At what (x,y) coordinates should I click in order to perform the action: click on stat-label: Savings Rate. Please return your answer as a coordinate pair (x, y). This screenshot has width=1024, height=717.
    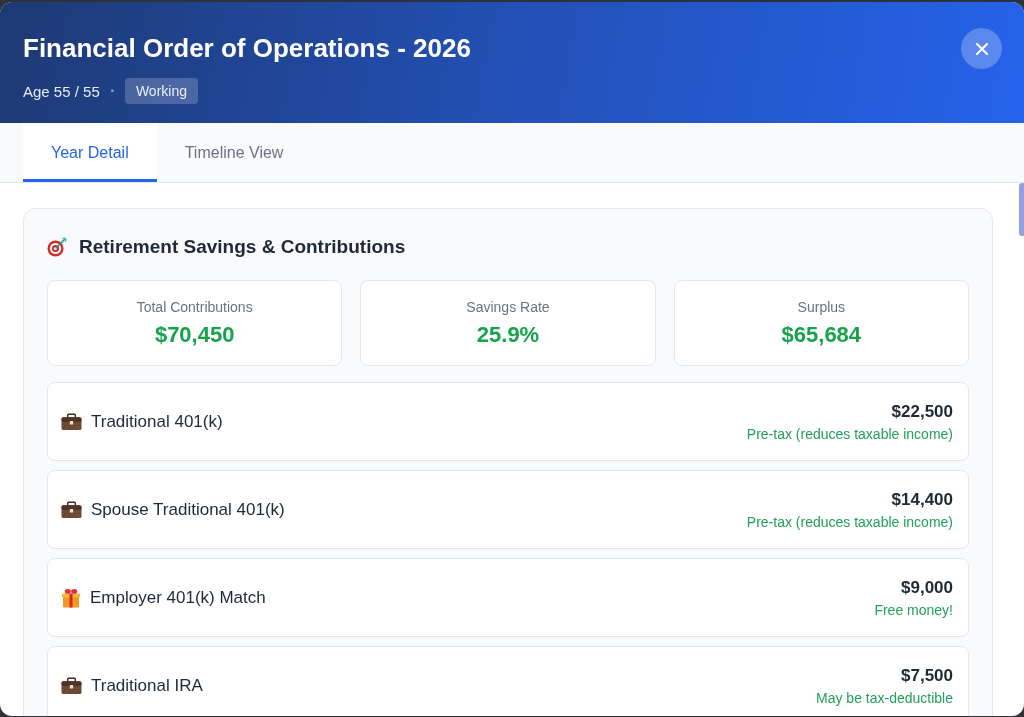
    Looking at the image, I should click on (508, 306).